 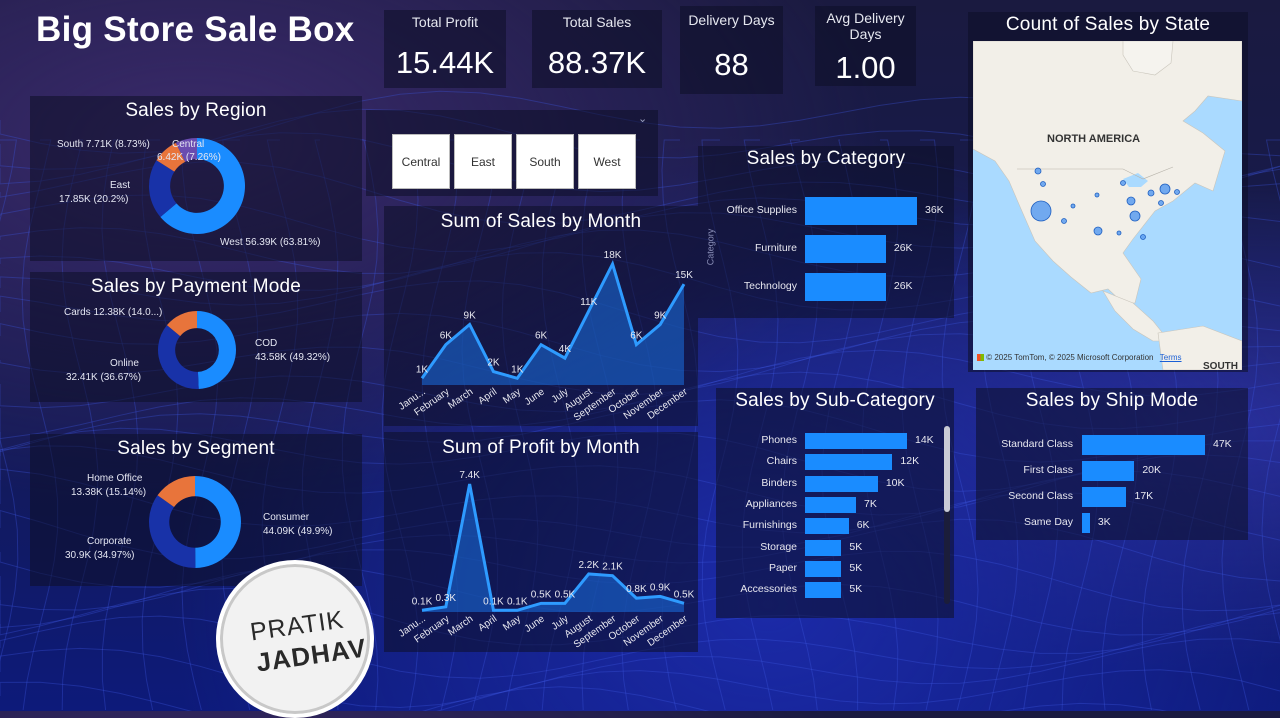 I want to click on chevron-down-icon: ⌄, so click(x=642, y=118).